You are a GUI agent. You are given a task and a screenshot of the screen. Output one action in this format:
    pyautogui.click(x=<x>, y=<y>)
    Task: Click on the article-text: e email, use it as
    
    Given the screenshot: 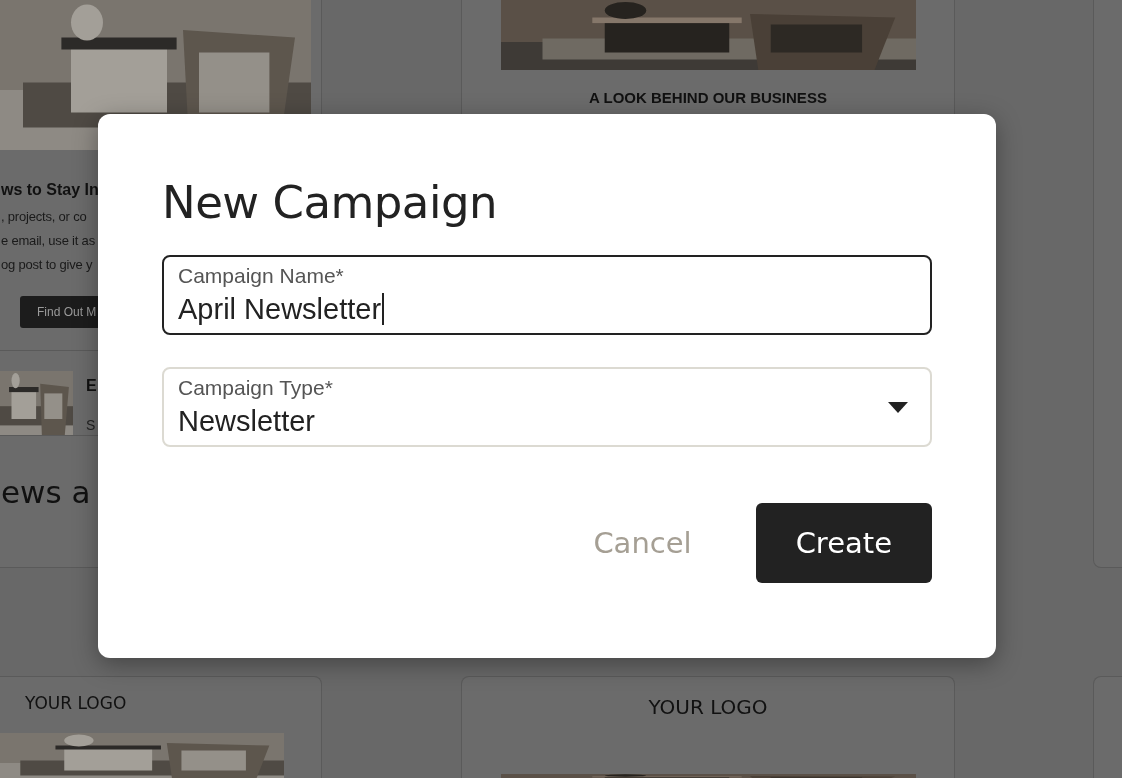 What is the action you would take?
    pyautogui.click(x=48, y=241)
    